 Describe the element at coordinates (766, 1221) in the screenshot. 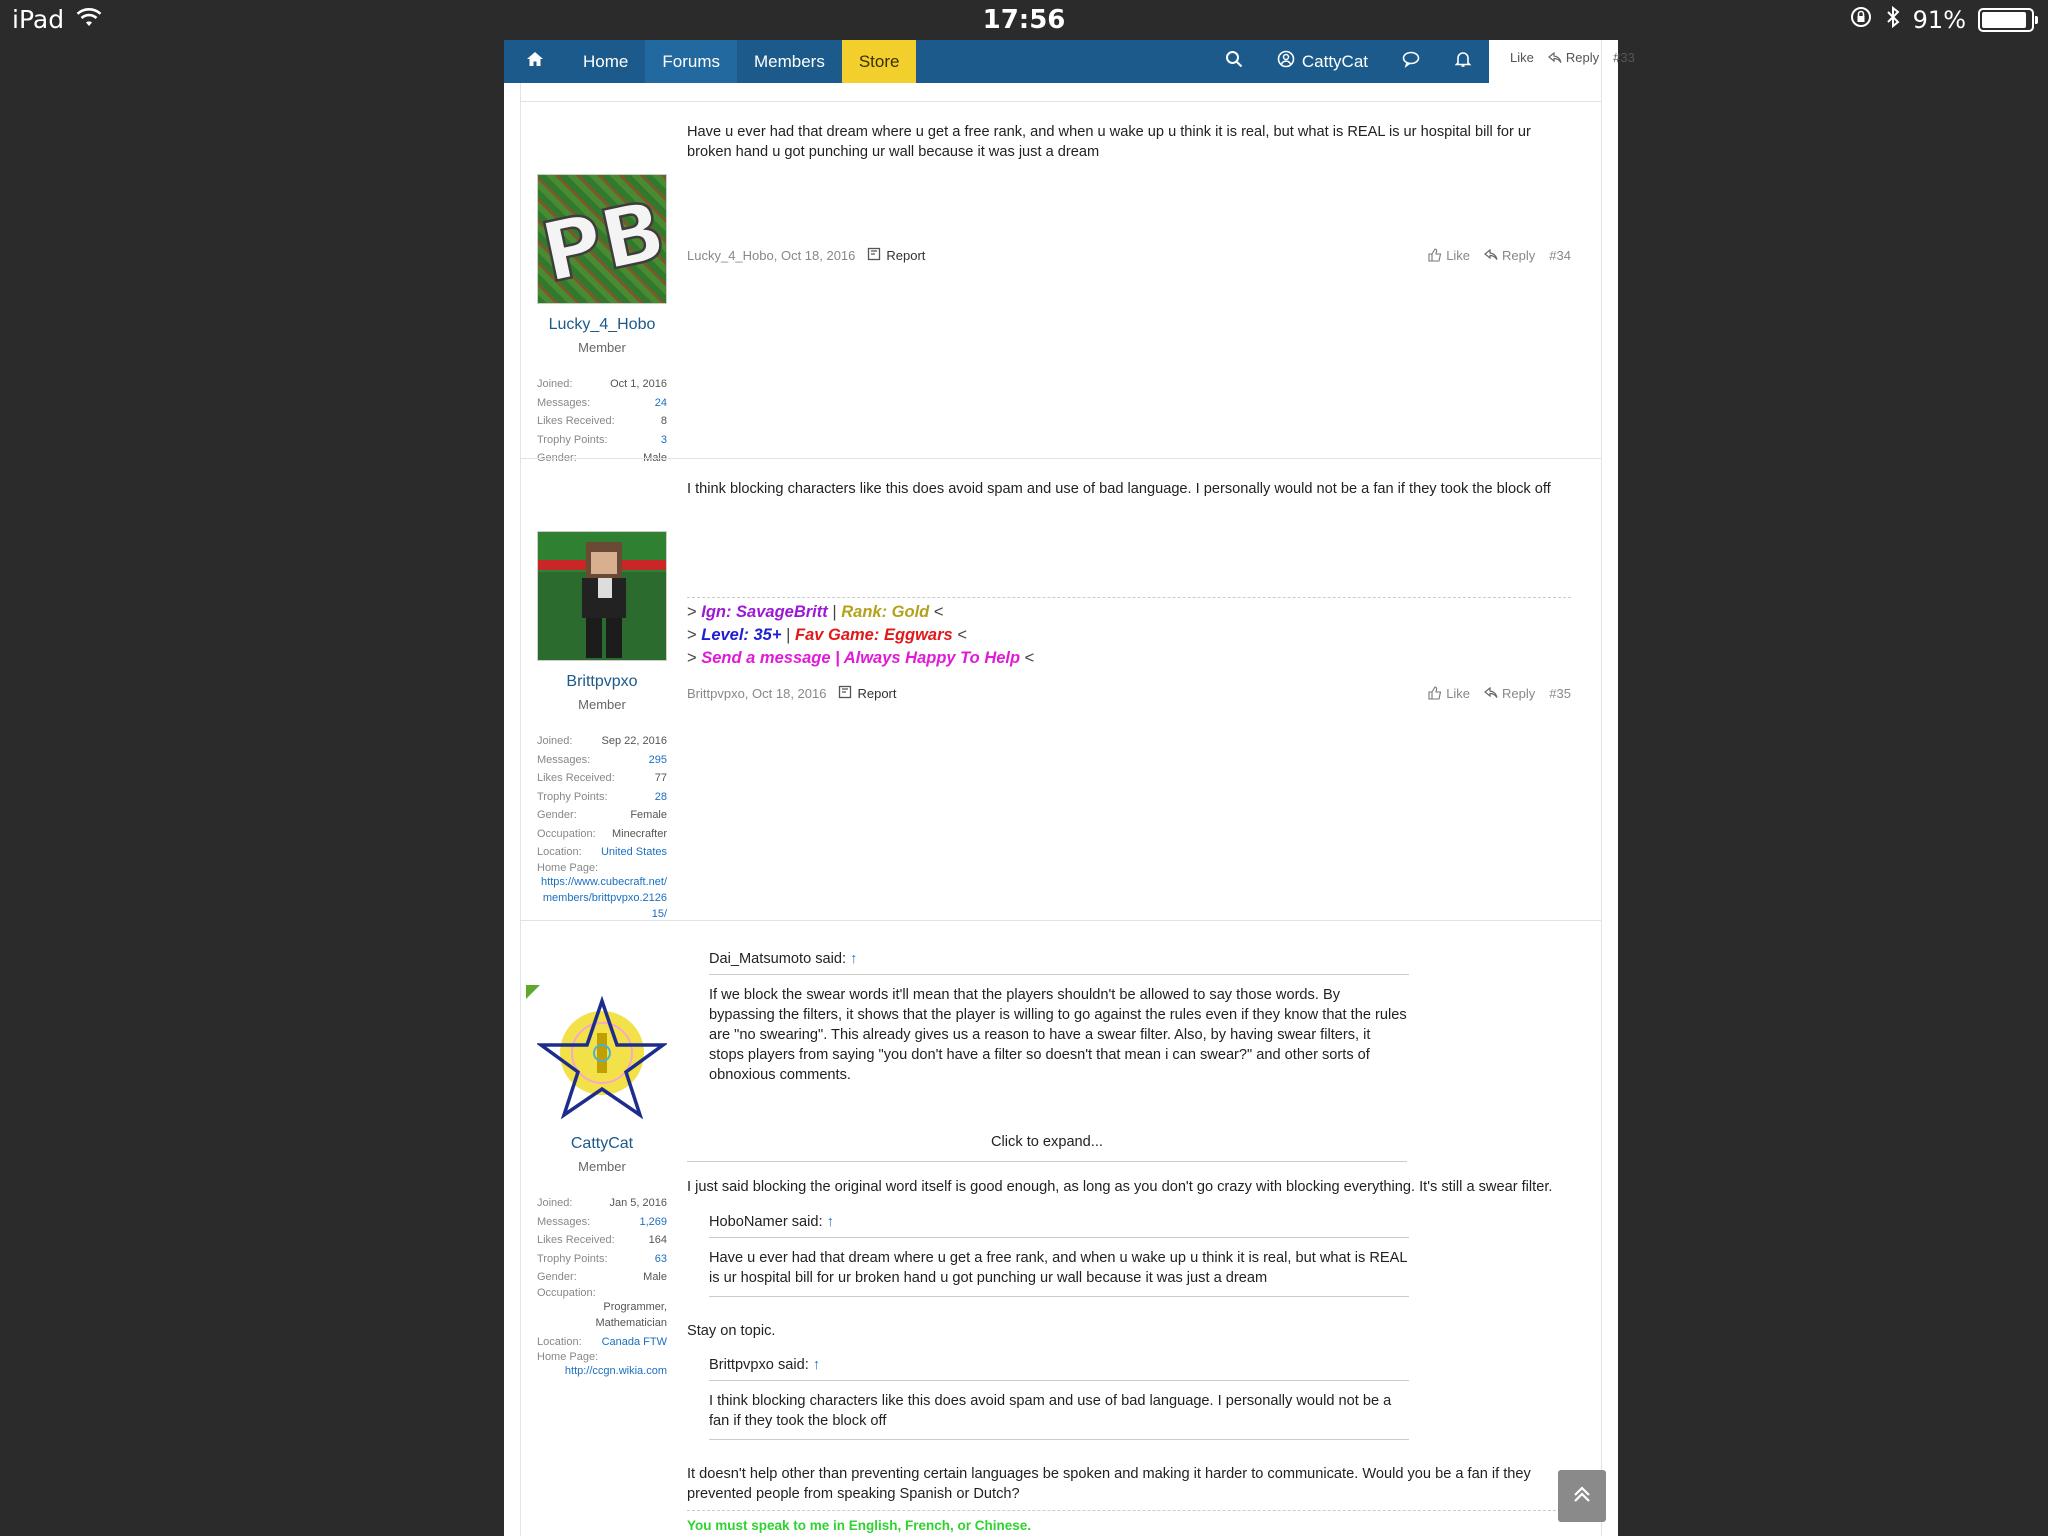

I see `quote-author: HoboNamer said:` at that location.